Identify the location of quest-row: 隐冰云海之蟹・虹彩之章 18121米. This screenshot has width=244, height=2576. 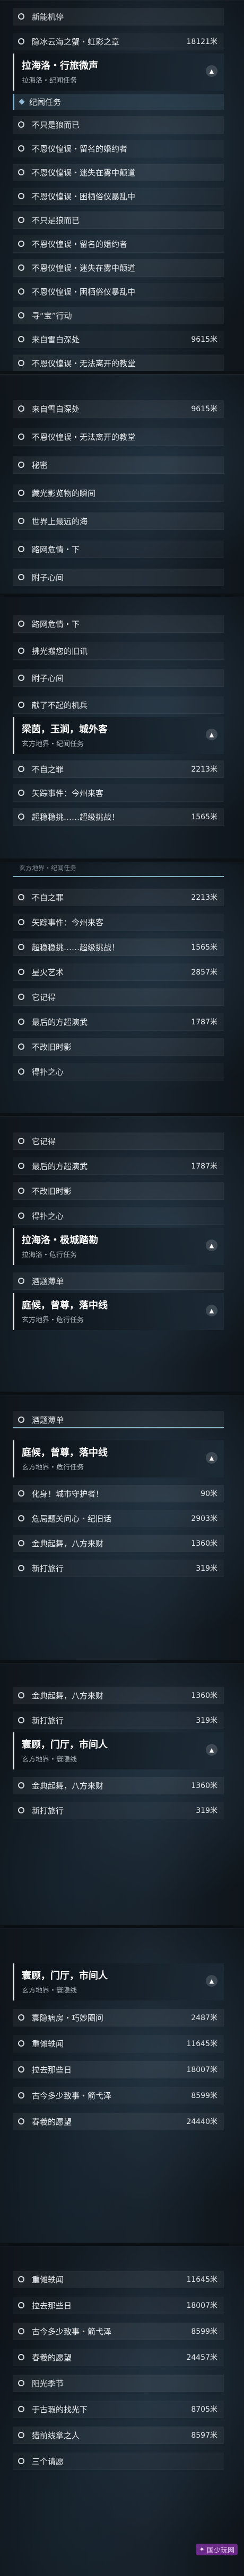
(119, 41).